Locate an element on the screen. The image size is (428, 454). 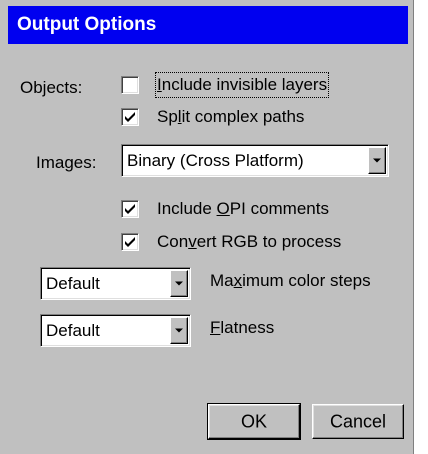
include-opi-comments-checkbox is located at coordinates (130, 209).